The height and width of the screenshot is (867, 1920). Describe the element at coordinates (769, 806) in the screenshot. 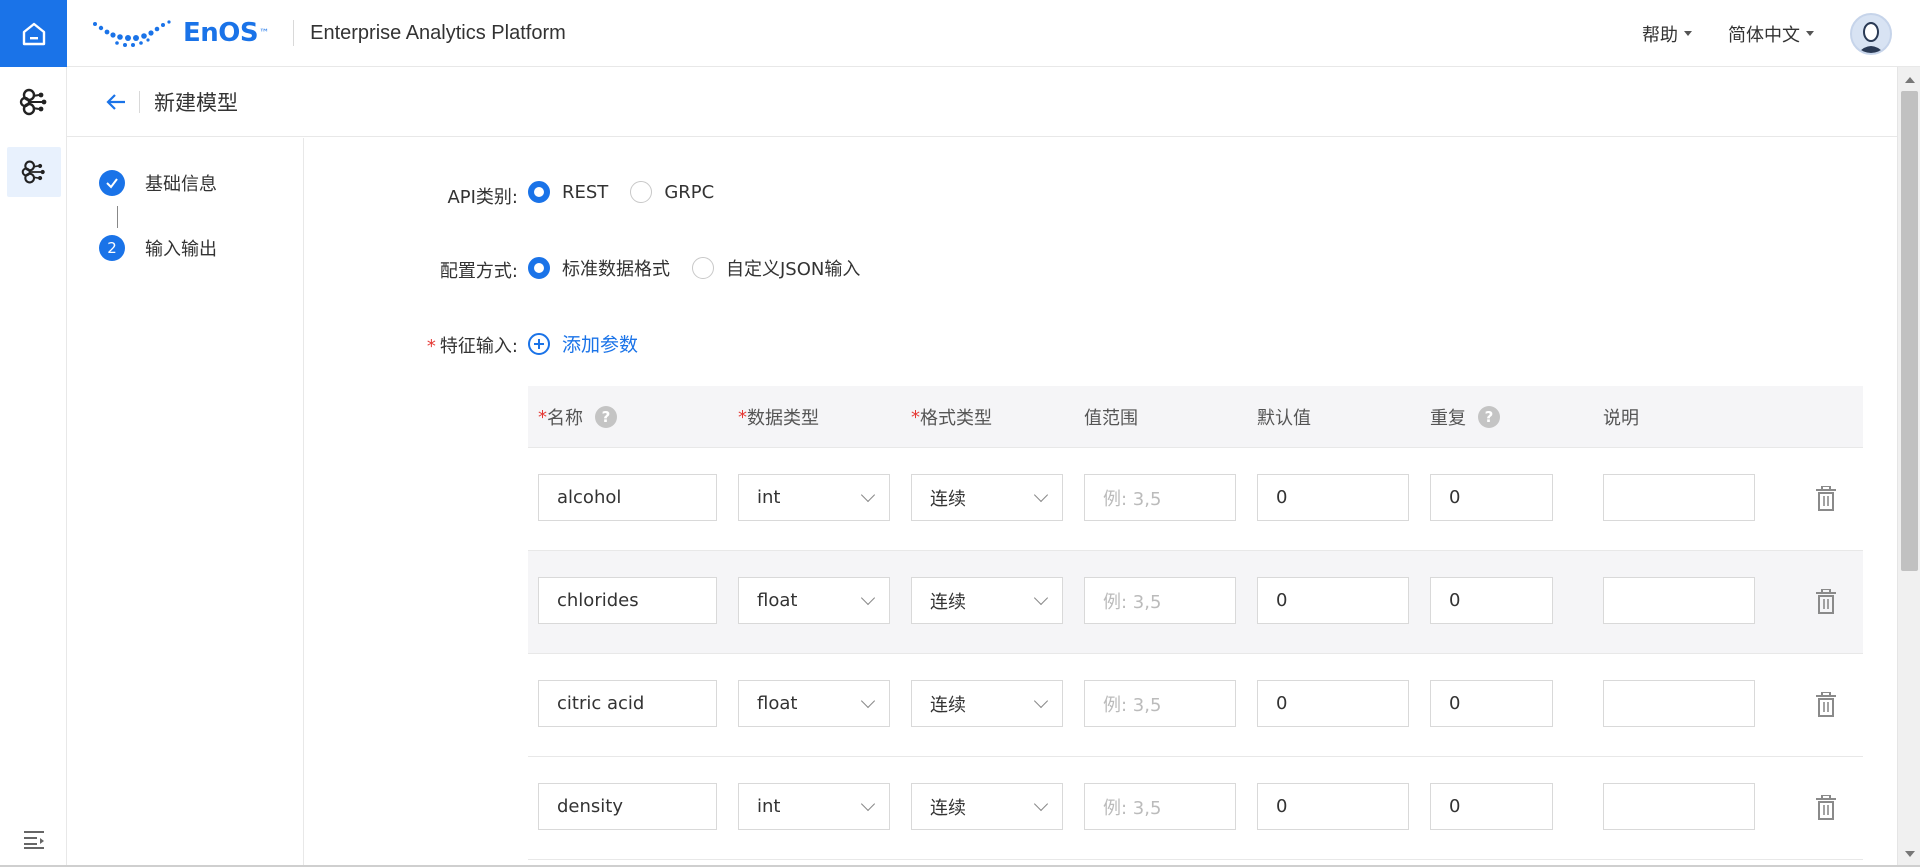

I see `dtype-value: int` at that location.